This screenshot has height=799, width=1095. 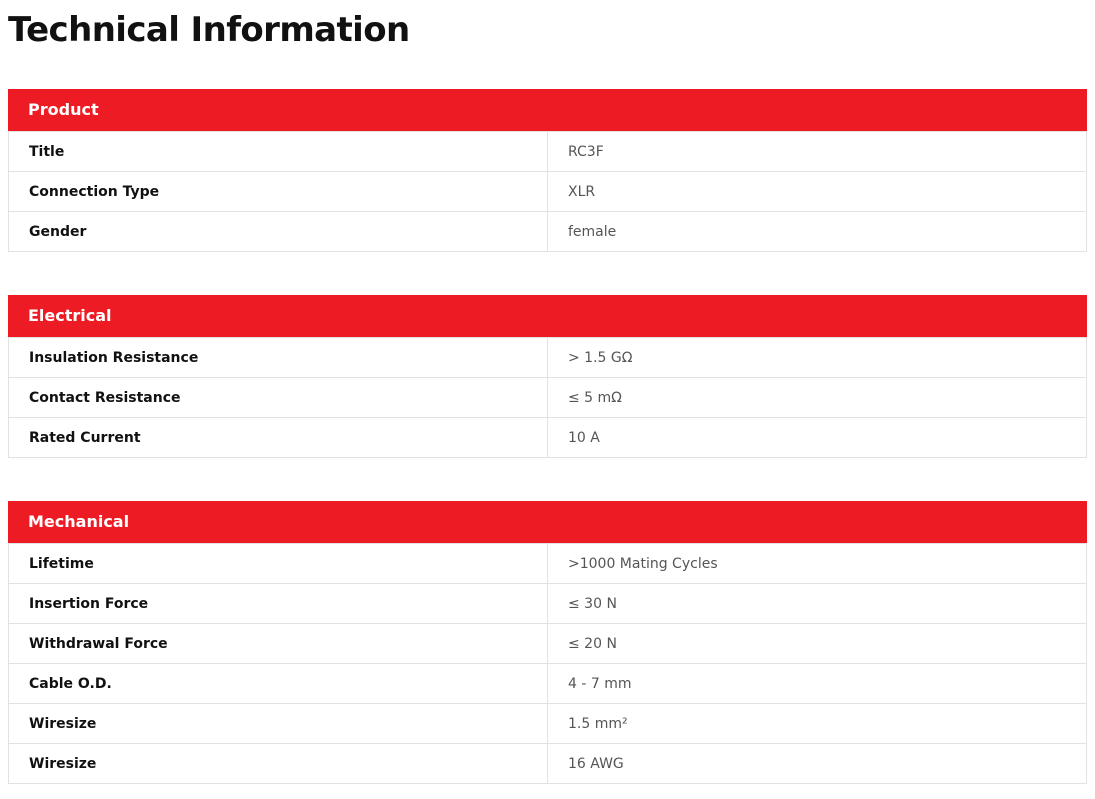 What do you see at coordinates (278, 191) in the screenshot?
I see `row-label: Connection Type` at bounding box center [278, 191].